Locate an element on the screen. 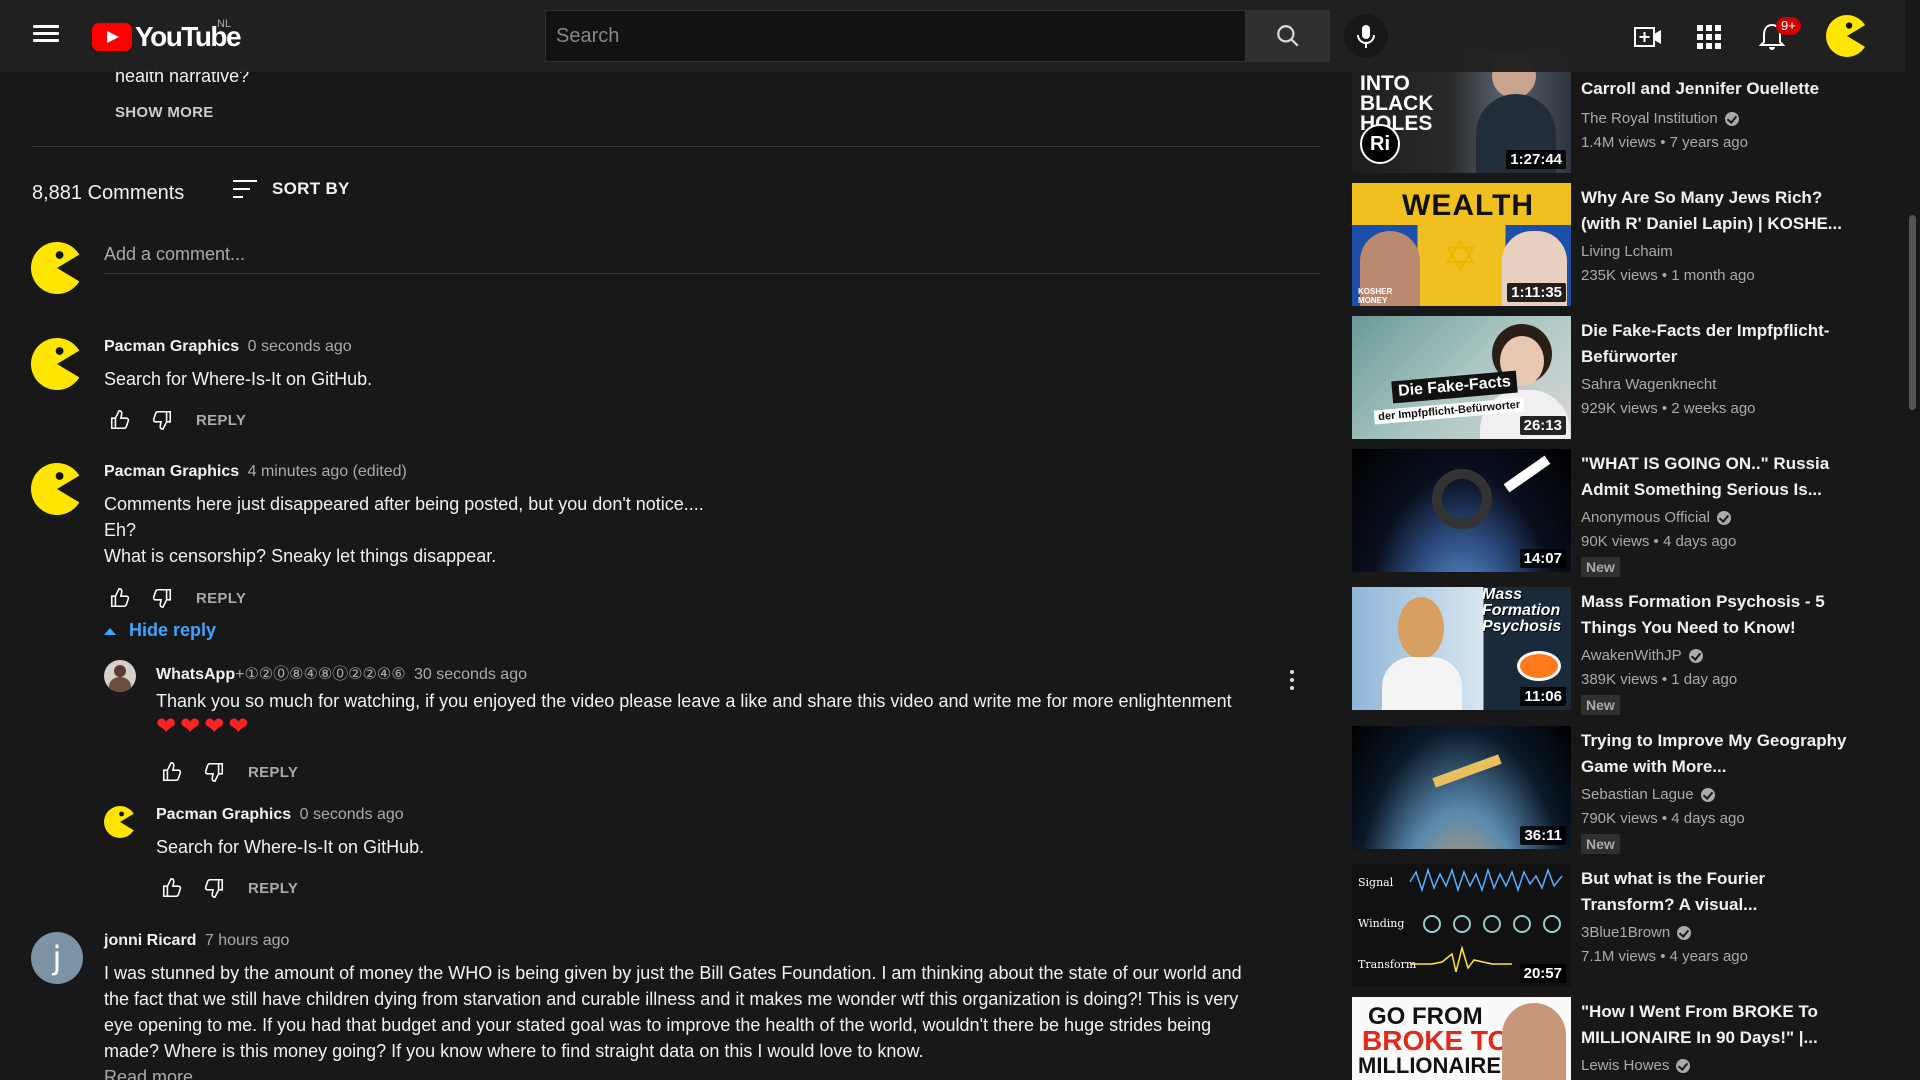 This screenshot has width=1920, height=1080. comment-text: Search for Where-Is-It on GitHub. is located at coordinates (290, 847).